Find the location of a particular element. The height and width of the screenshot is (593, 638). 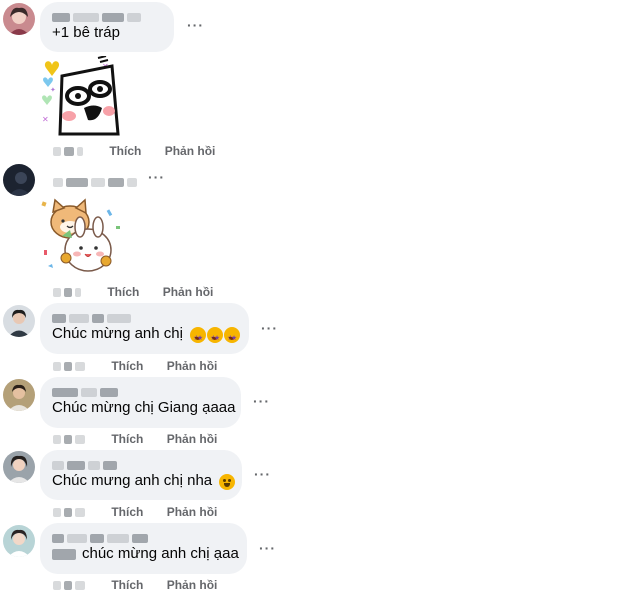

comment-bubble: Chúc mừng chị Giang ạaaa is located at coordinates (140, 402).